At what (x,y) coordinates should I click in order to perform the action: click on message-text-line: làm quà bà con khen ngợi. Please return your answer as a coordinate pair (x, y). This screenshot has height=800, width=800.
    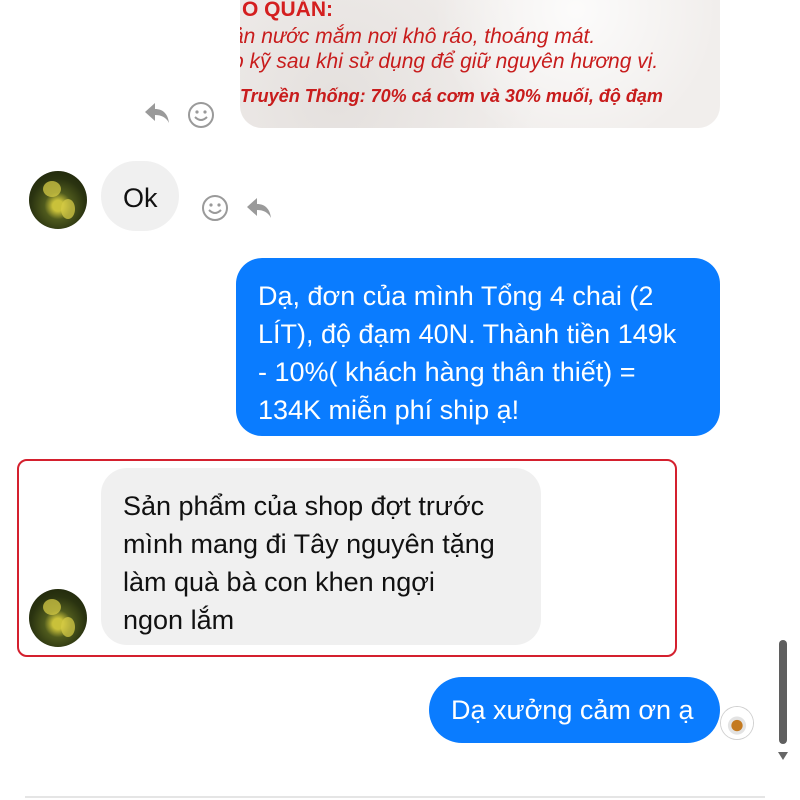
    Looking at the image, I should click on (279, 582).